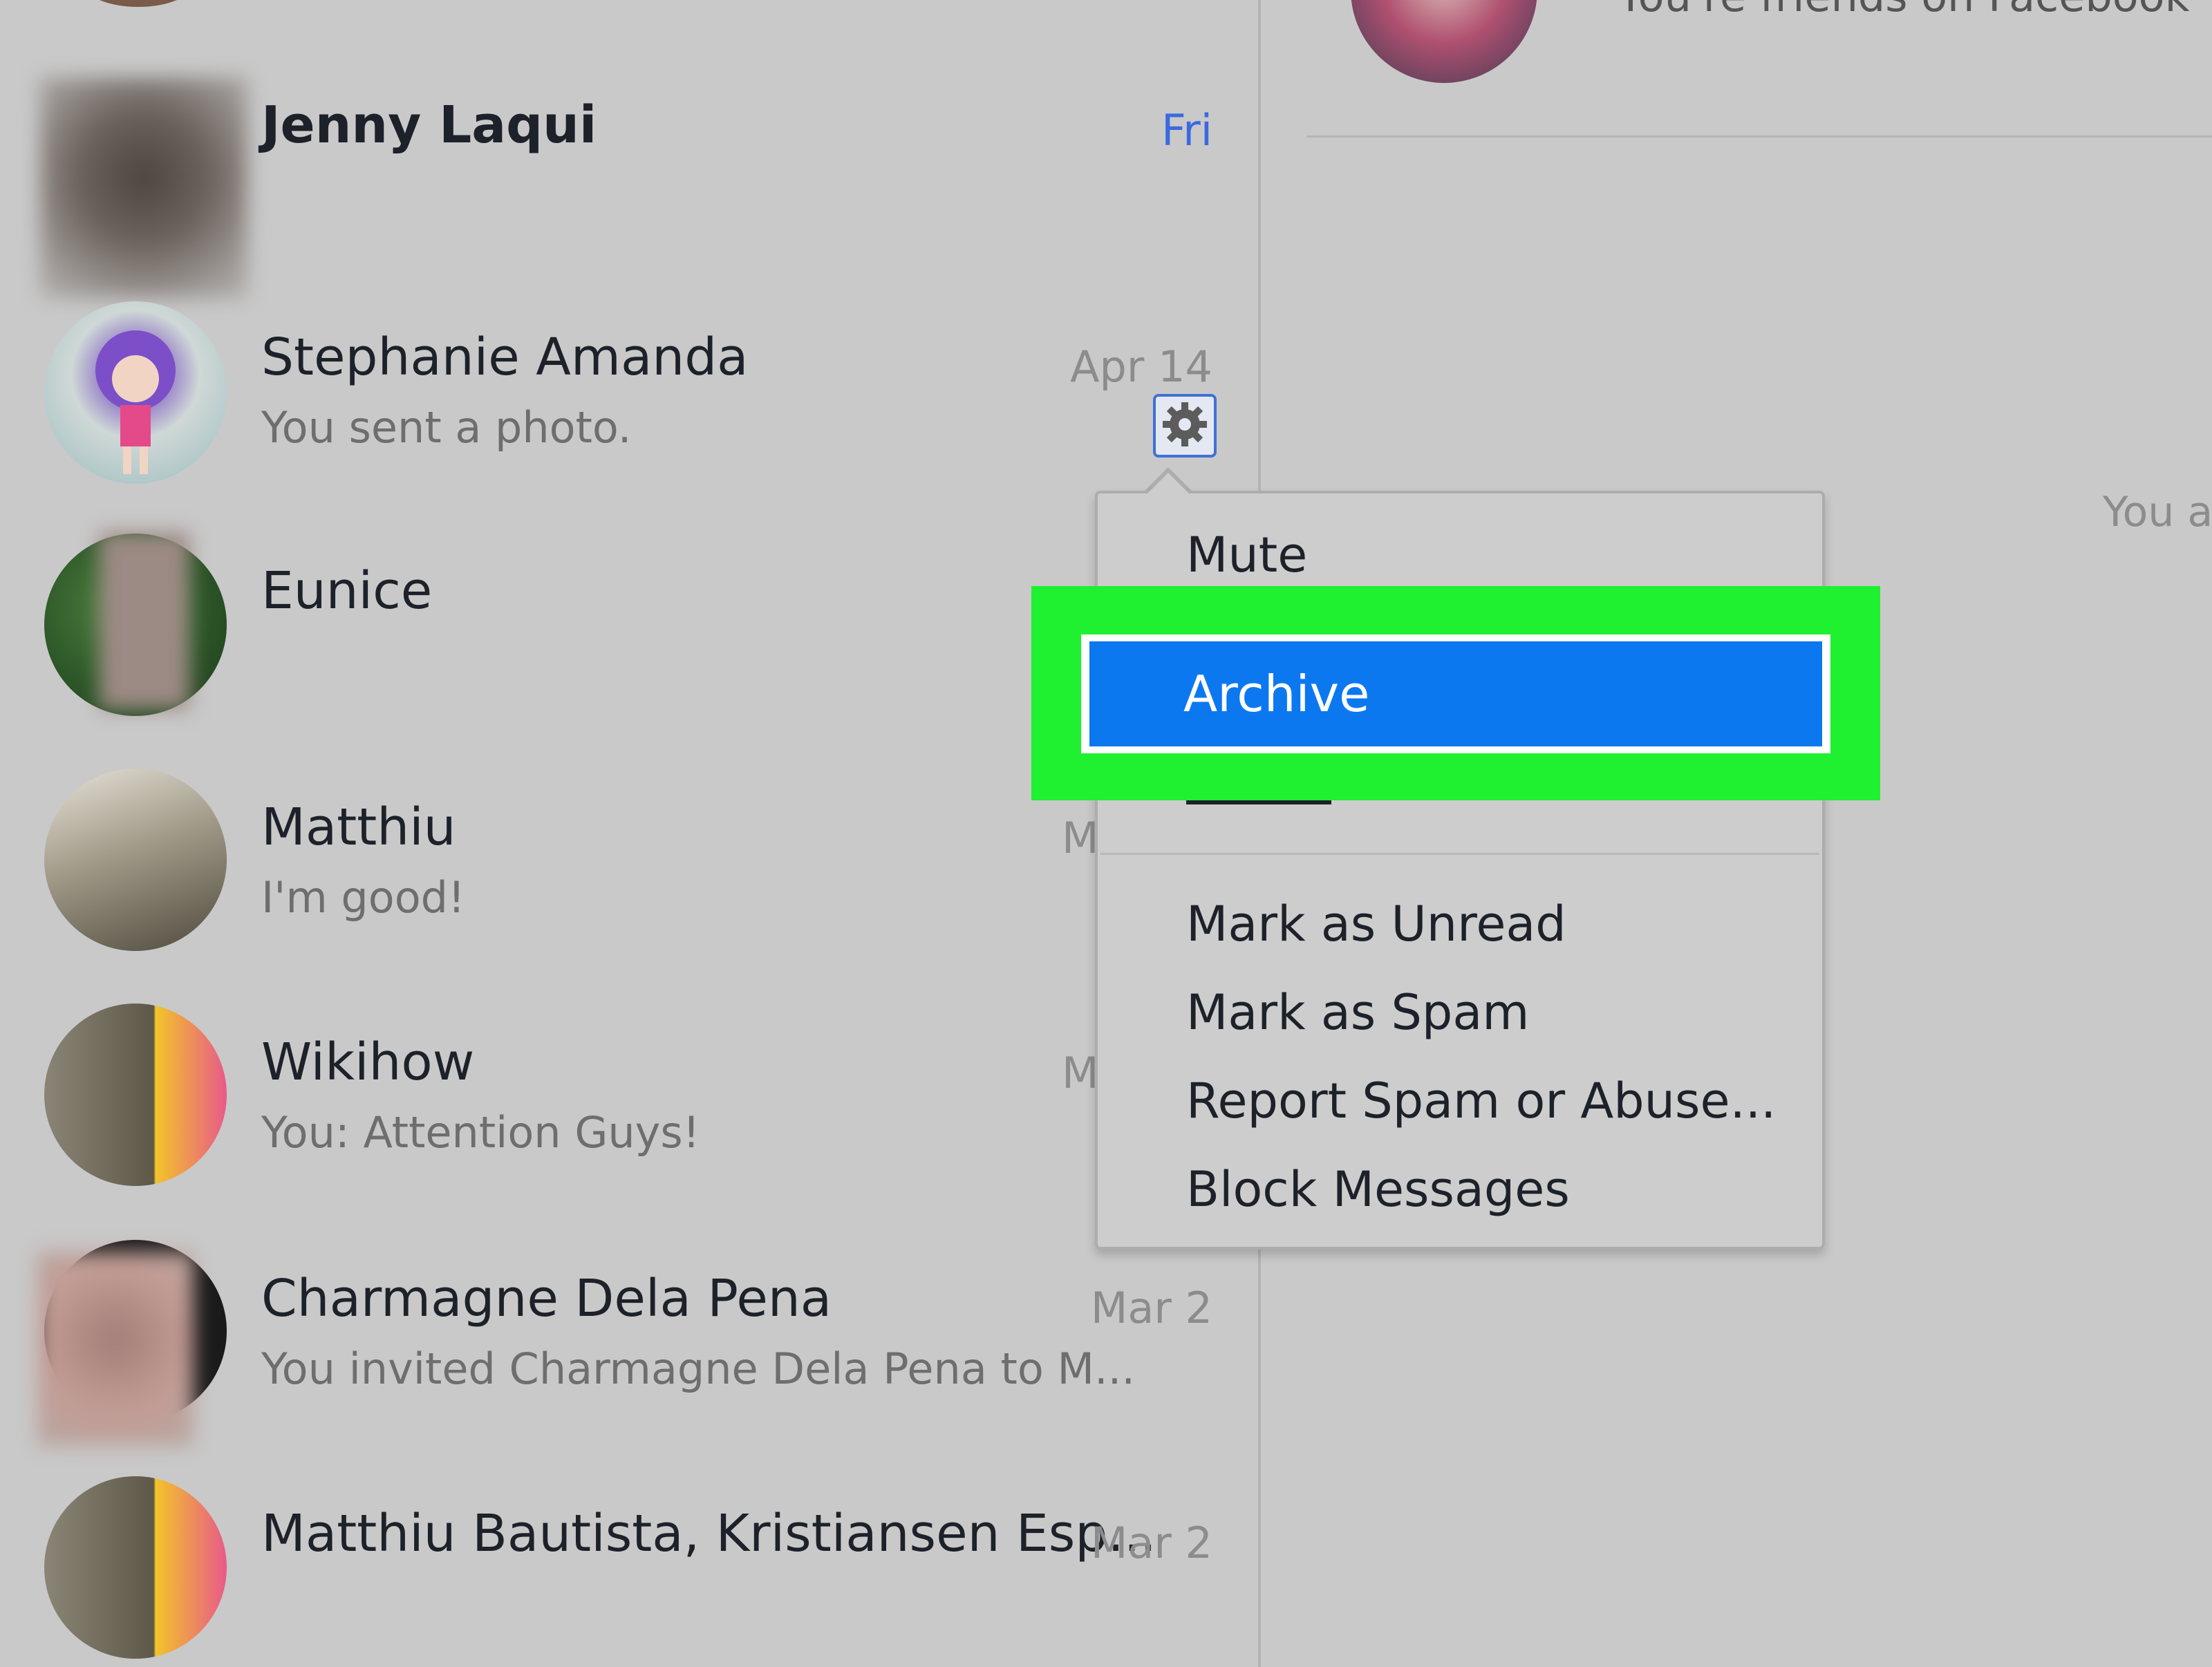 The image size is (2212, 1667). I want to click on menu-item-mute: Mute, so click(1246, 555).